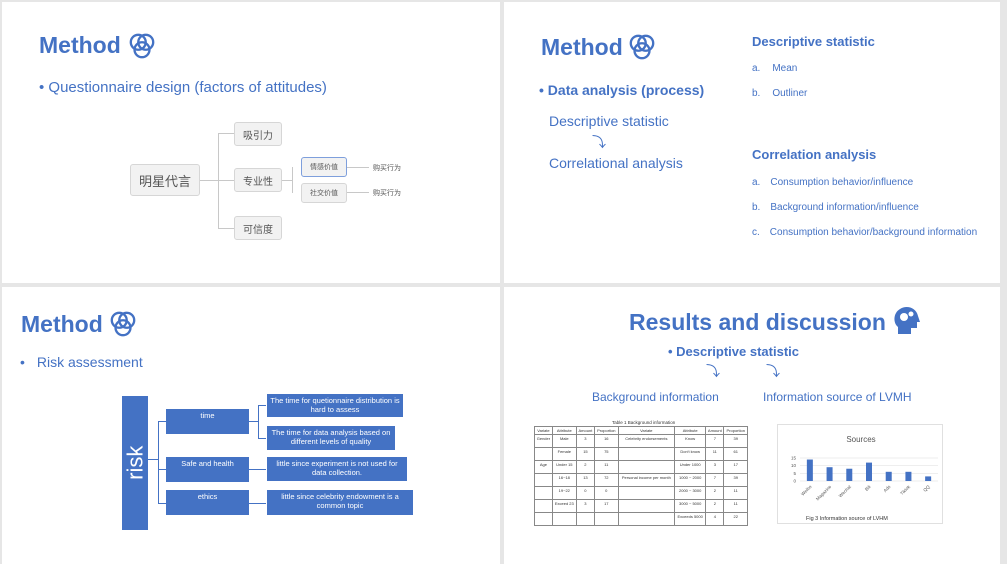  I want to click on mindmap-sub: 情感价值, so click(324, 167).